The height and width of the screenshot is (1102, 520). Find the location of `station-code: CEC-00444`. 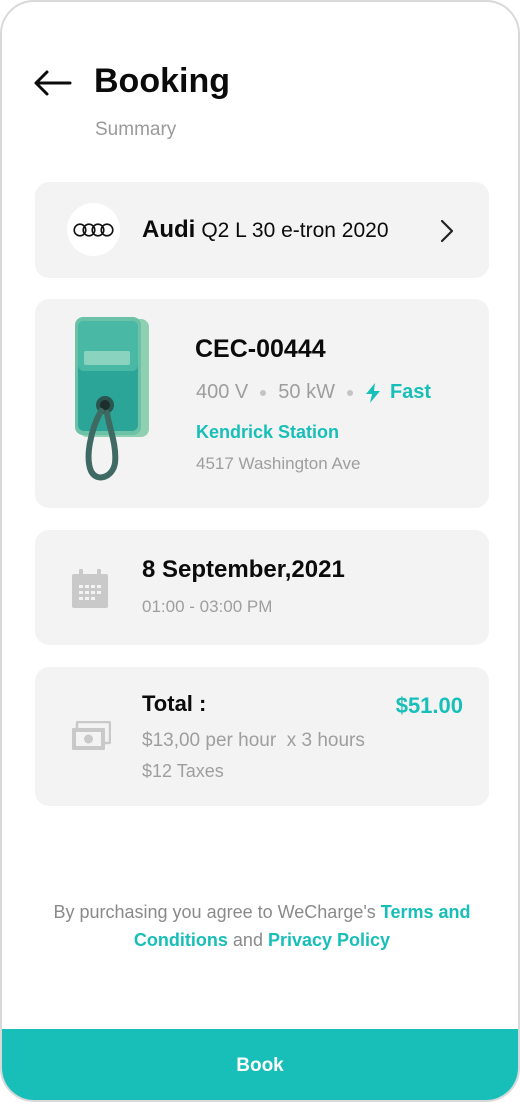

station-code: CEC-00444 is located at coordinates (260, 349).